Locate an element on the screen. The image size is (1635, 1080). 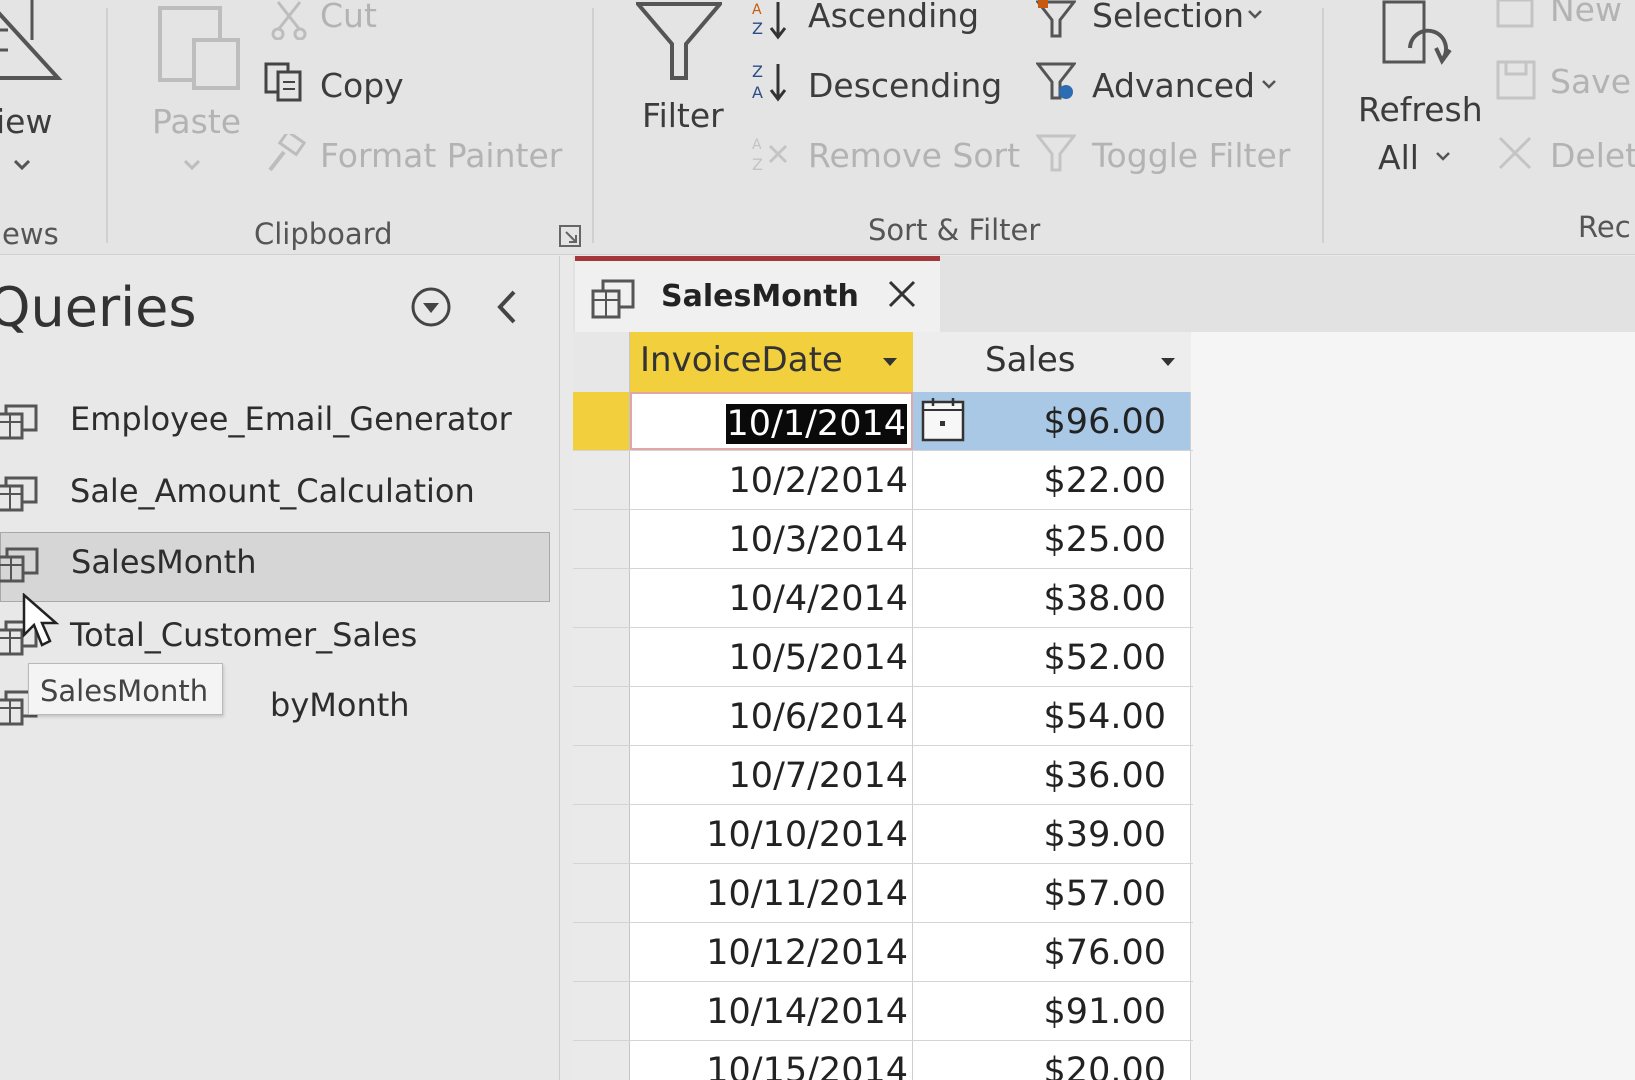
table-row: 10/6/2014 $54.00 is located at coordinates (883, 716).